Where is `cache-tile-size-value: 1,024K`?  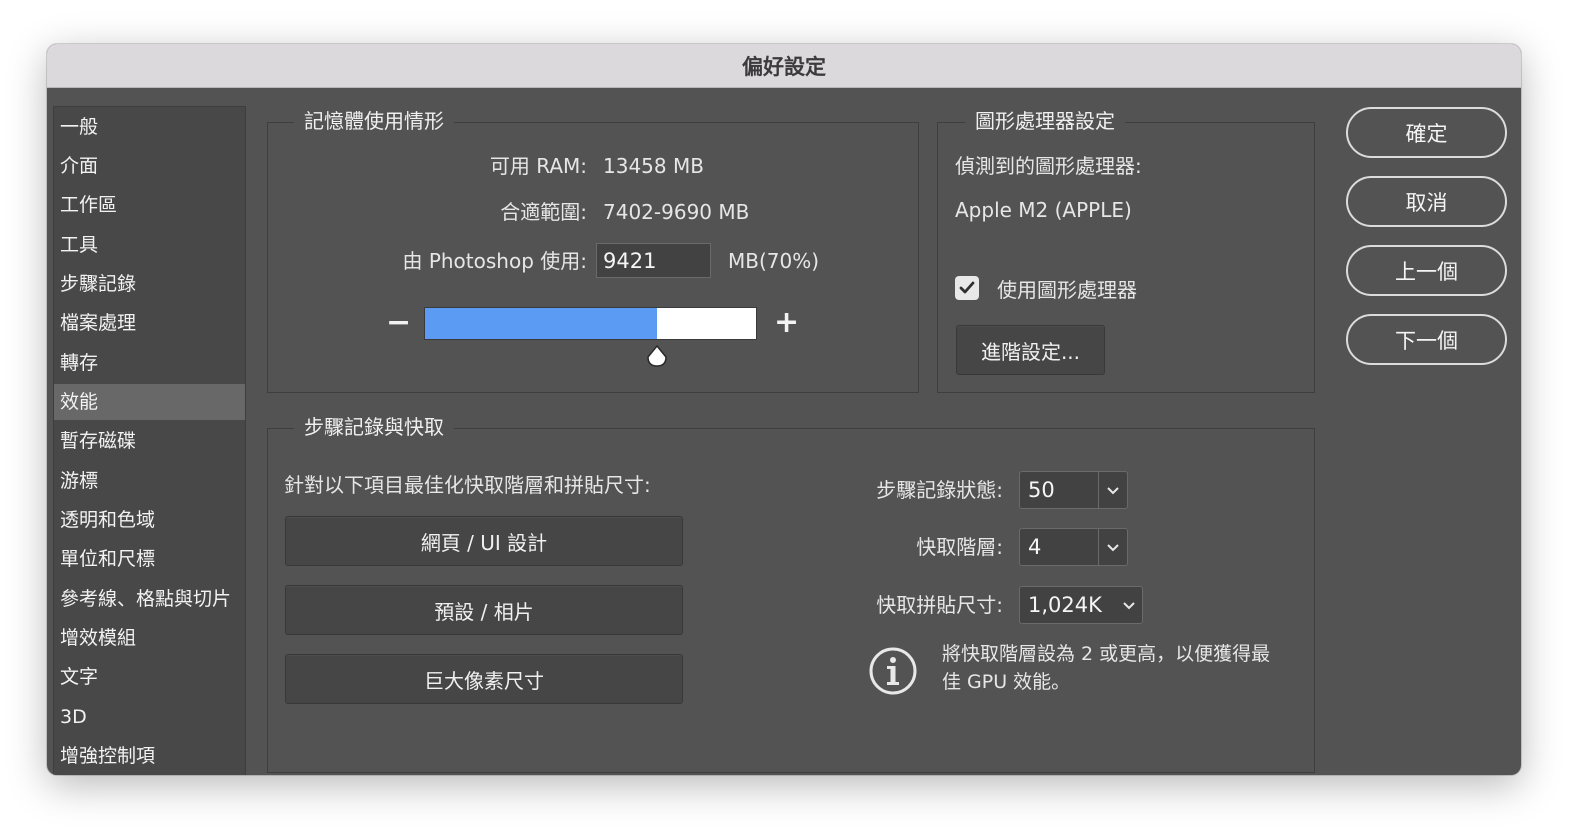 cache-tile-size-value: 1,024K is located at coordinates (1065, 605).